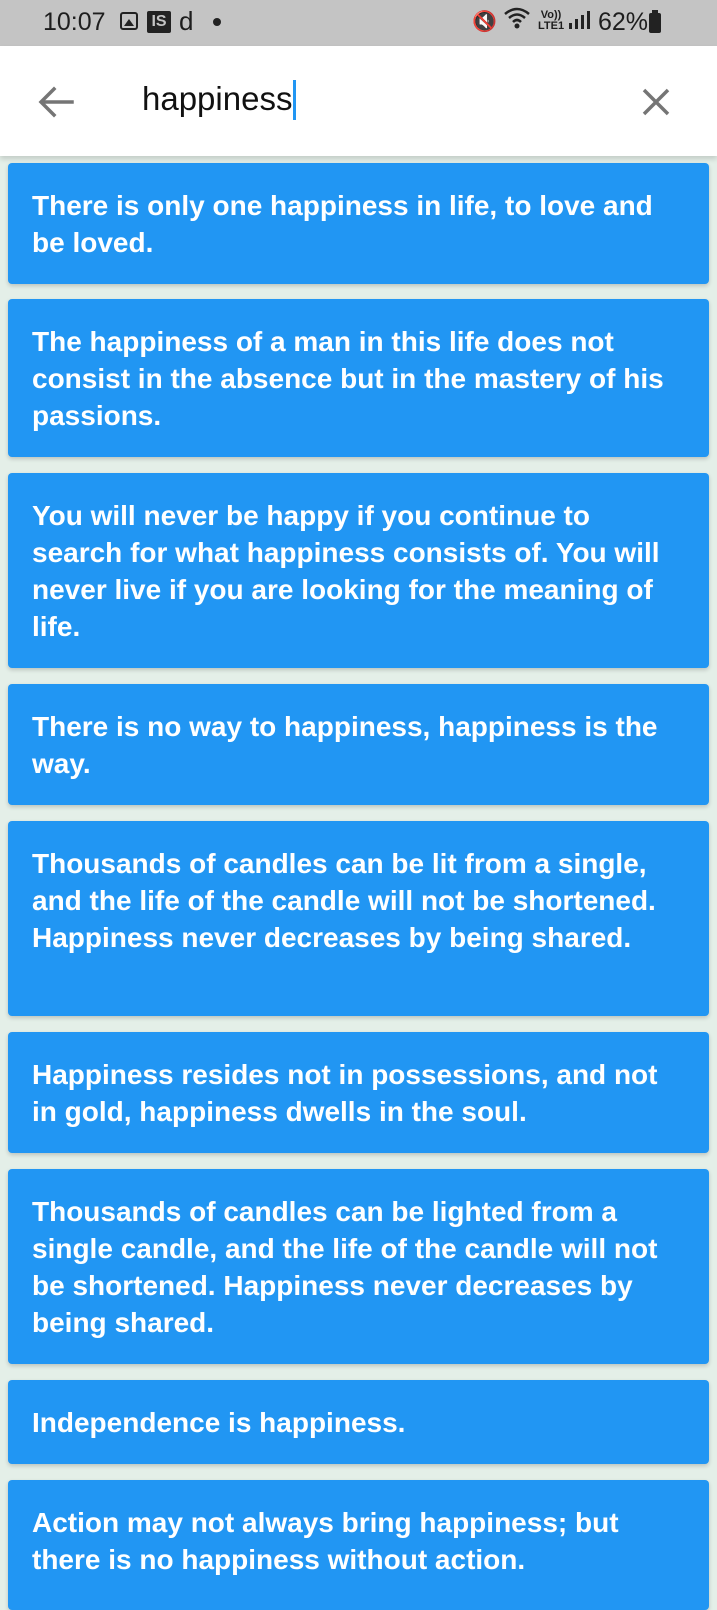 The width and height of the screenshot is (717, 1610). Describe the element at coordinates (219, 1422) in the screenshot. I see `quote-text: Independence is happiness.` at that location.